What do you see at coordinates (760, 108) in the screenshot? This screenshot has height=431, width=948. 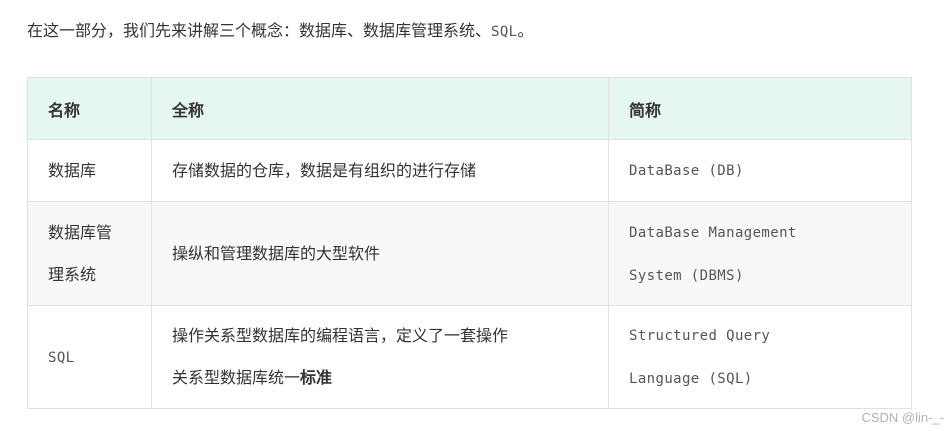 I see `header-abbreviation: 简称` at bounding box center [760, 108].